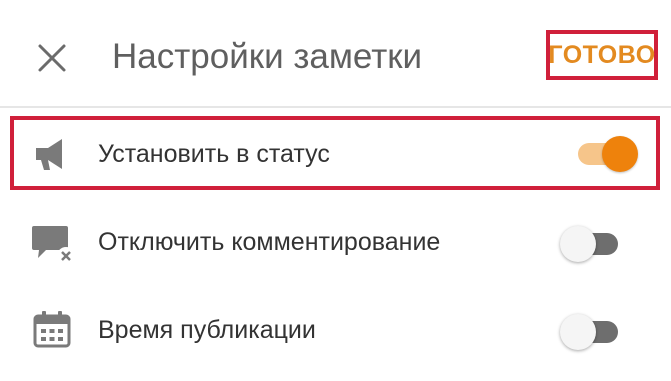 The image size is (671, 381). I want to click on setting-label: Установить в статус, so click(214, 154).